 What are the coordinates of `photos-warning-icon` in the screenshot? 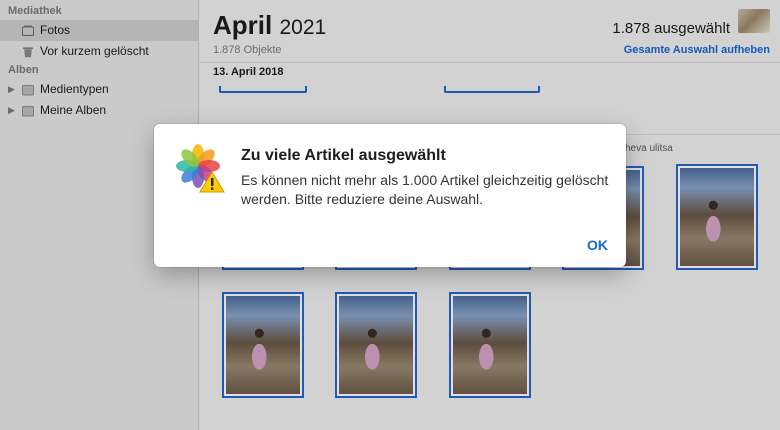 It's located at (200, 168).